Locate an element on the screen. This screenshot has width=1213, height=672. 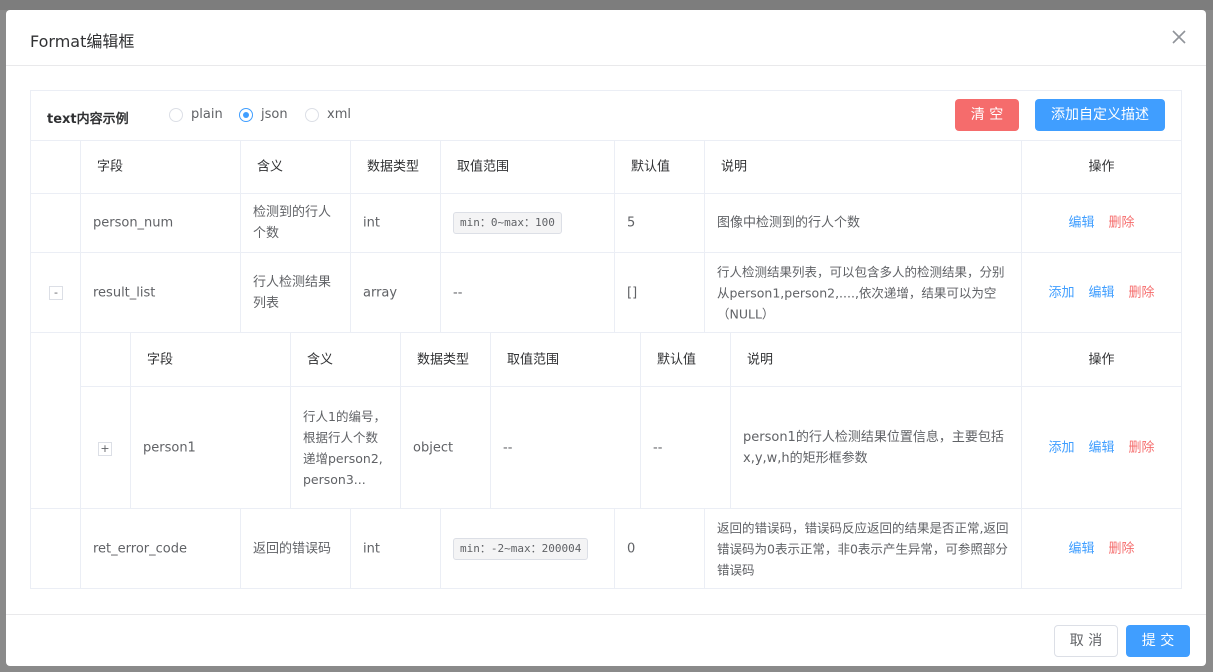
header-meaning: 含义 is located at coordinates (296, 167).